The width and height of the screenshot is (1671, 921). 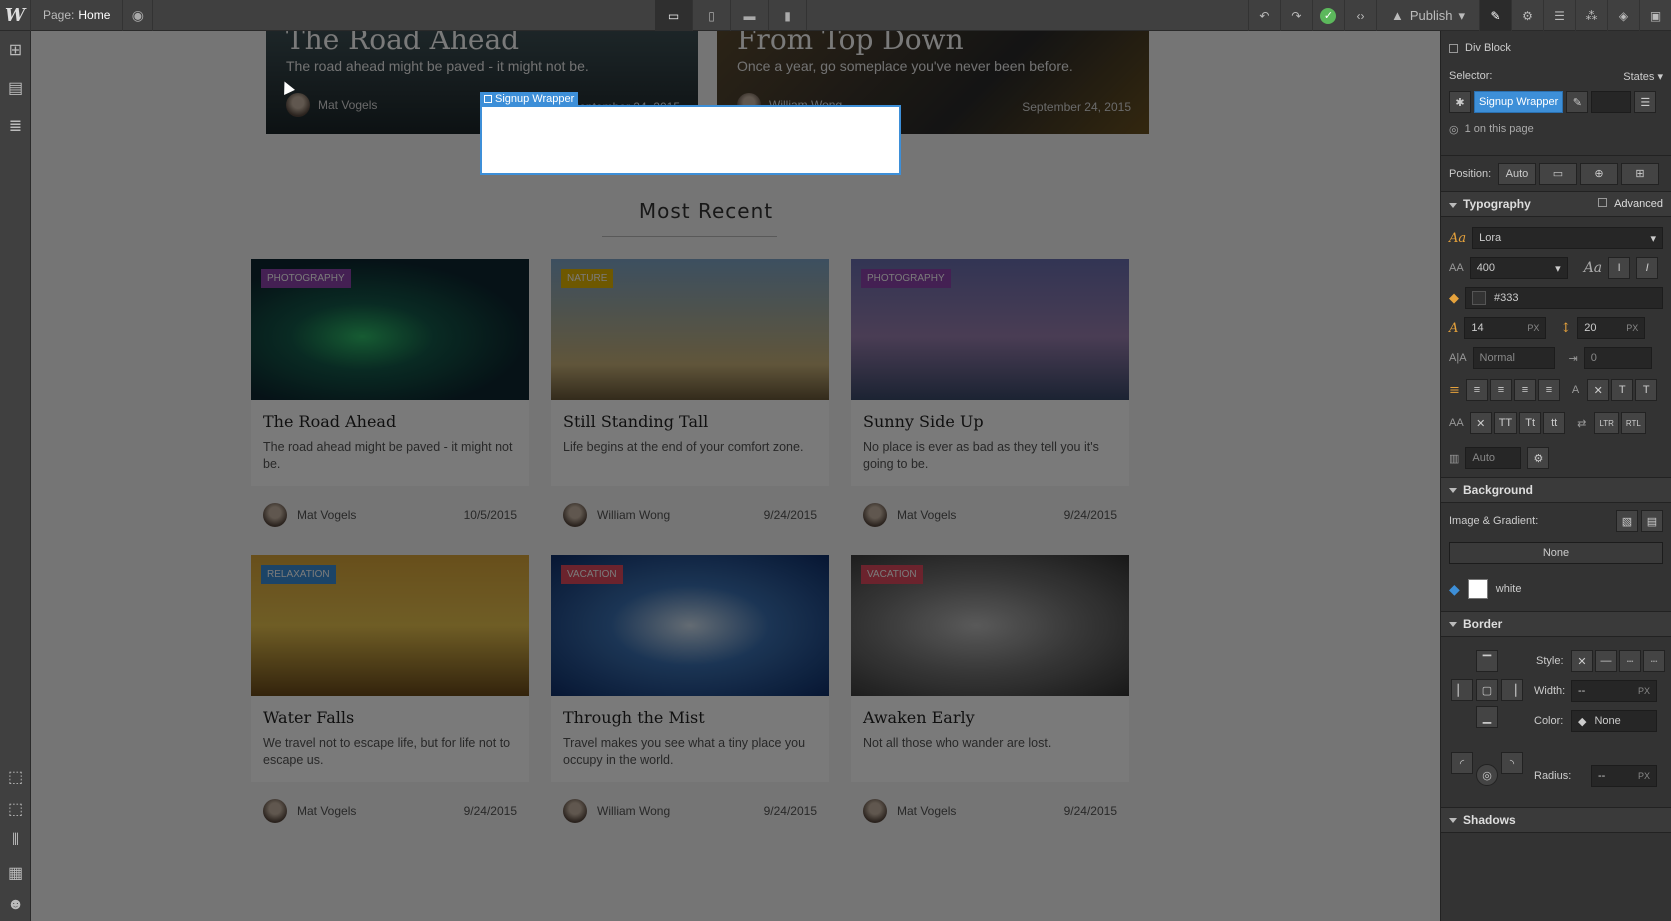 I want to click on uppercase-button: TT, so click(x=1505, y=423).